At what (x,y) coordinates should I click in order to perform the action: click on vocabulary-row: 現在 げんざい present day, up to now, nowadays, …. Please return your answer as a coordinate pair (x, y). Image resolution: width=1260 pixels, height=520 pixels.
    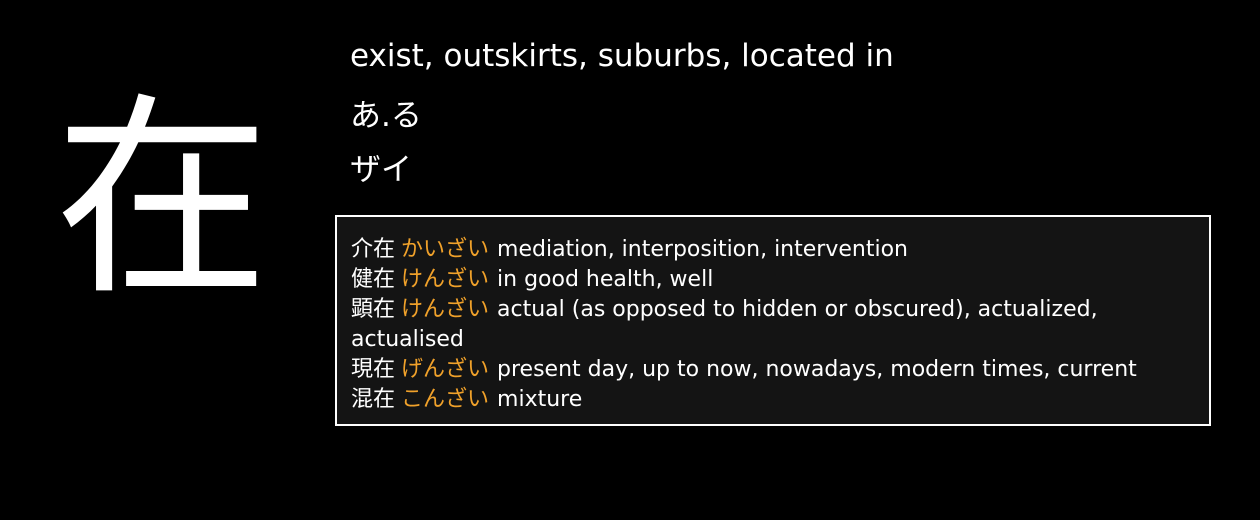
    Looking at the image, I should click on (773, 370).